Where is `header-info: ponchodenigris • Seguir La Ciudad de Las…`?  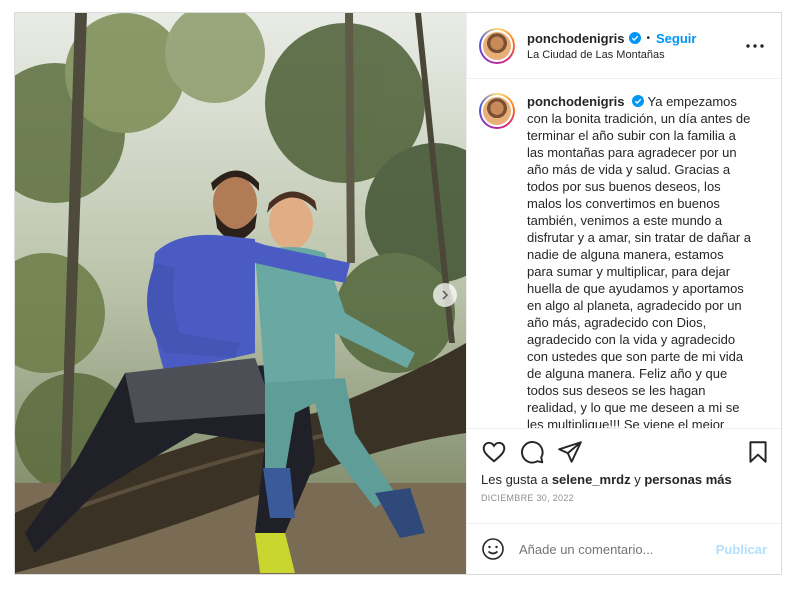 header-info: ponchodenigris • Seguir La Ciudad de Las… is located at coordinates (635, 46).